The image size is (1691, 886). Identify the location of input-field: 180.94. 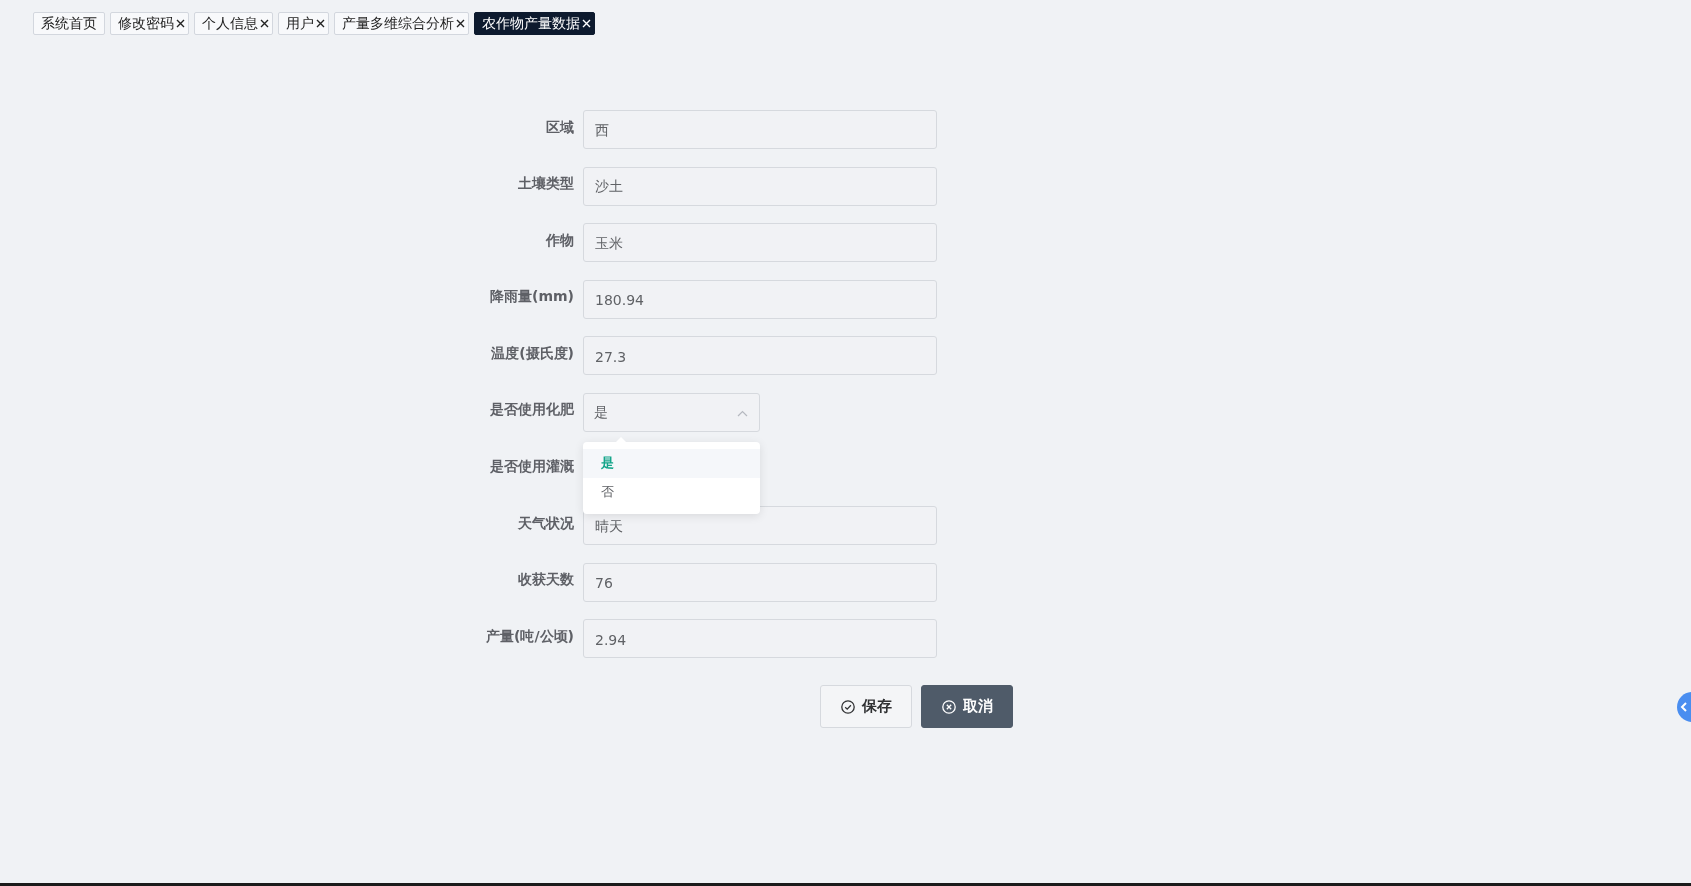
(760, 299).